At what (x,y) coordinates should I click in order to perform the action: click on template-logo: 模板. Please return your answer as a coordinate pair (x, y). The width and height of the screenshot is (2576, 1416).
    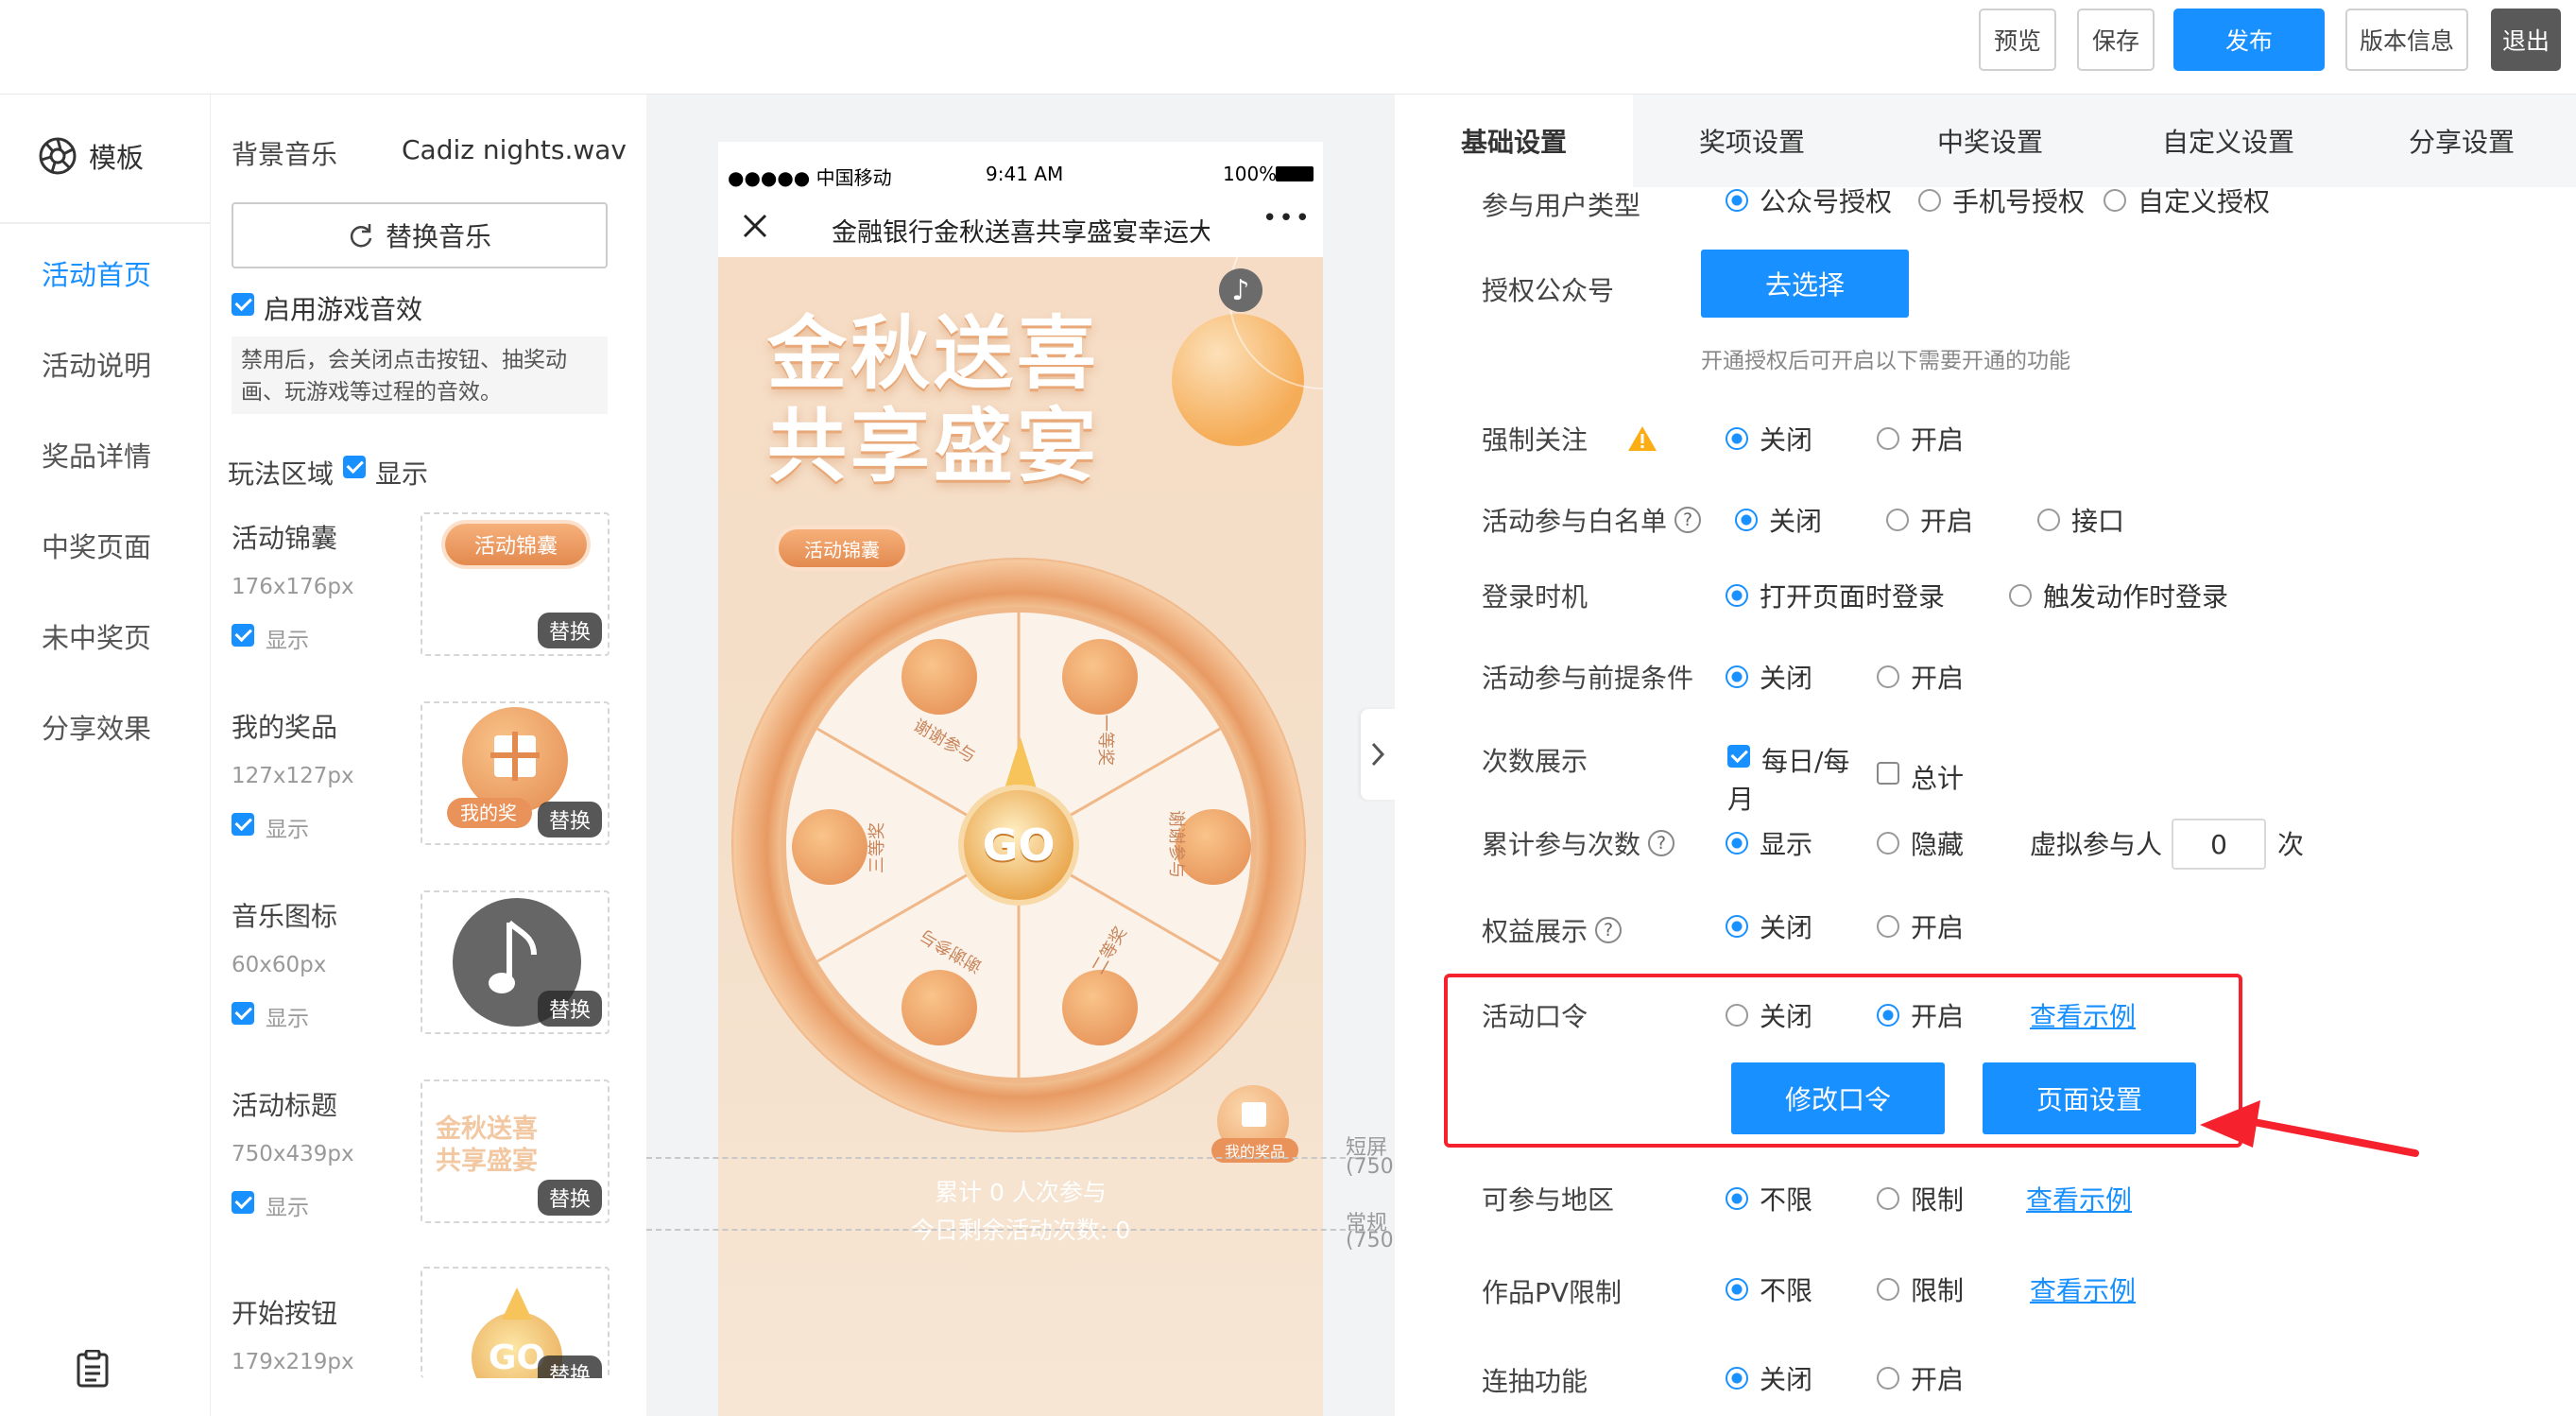
    Looking at the image, I should click on (91, 156).